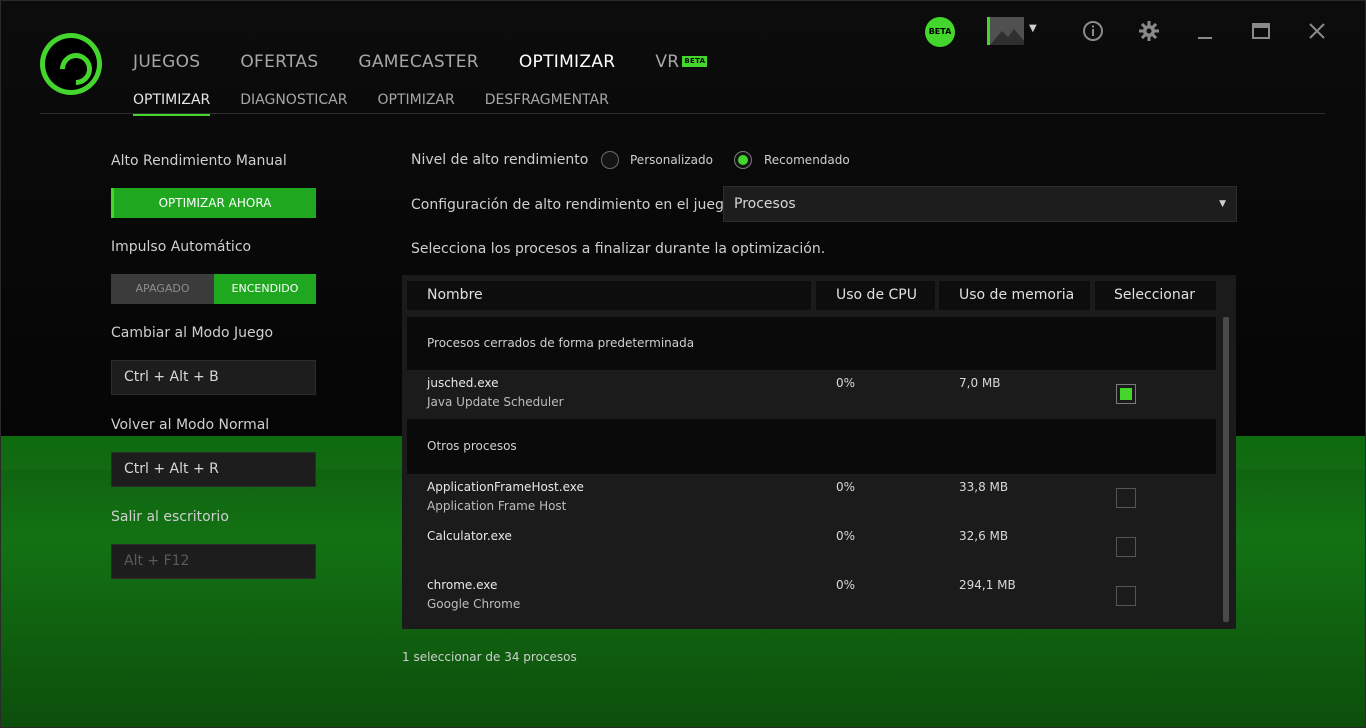 The height and width of the screenshot is (728, 1366). I want to click on nav-tab-juegos: JUEGOS, so click(166, 62).